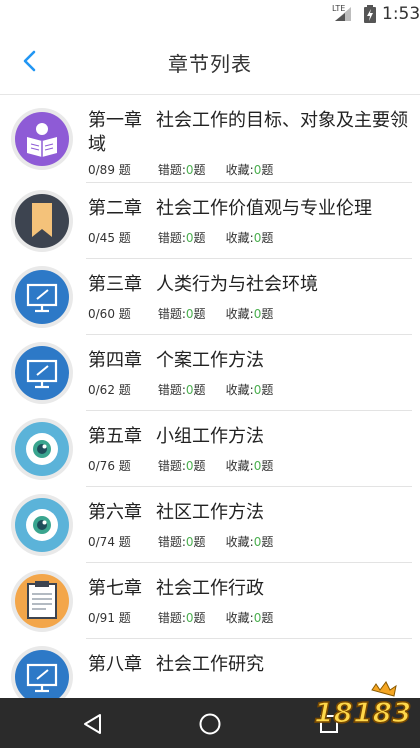  Describe the element at coordinates (203, 284) in the screenshot. I see `chapter-title: 第三章 人类行为与社会环境` at that location.